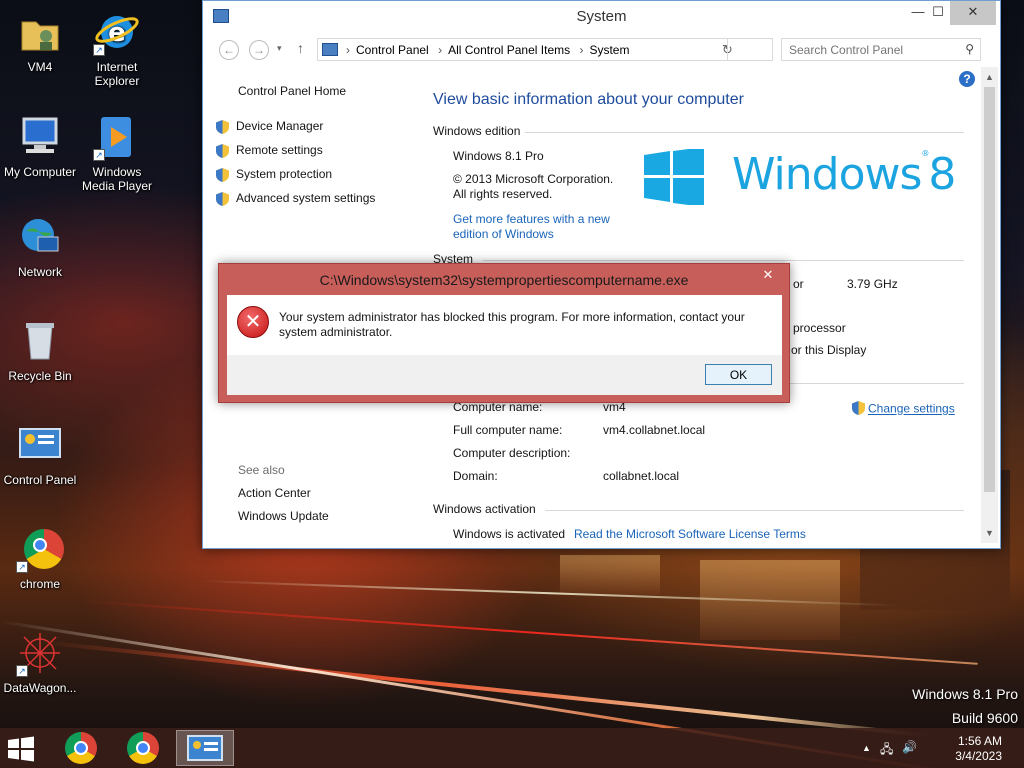 The image size is (1024, 768). I want to click on back-button: ←, so click(229, 50).